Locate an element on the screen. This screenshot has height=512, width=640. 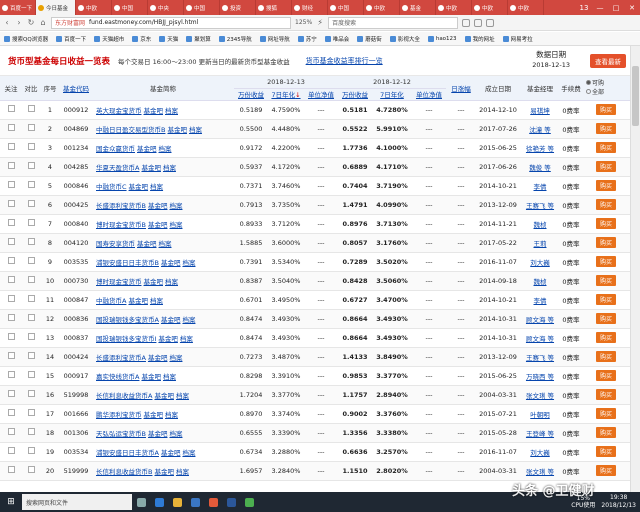
tab-14: 中欧 is located at coordinates (526, 7).